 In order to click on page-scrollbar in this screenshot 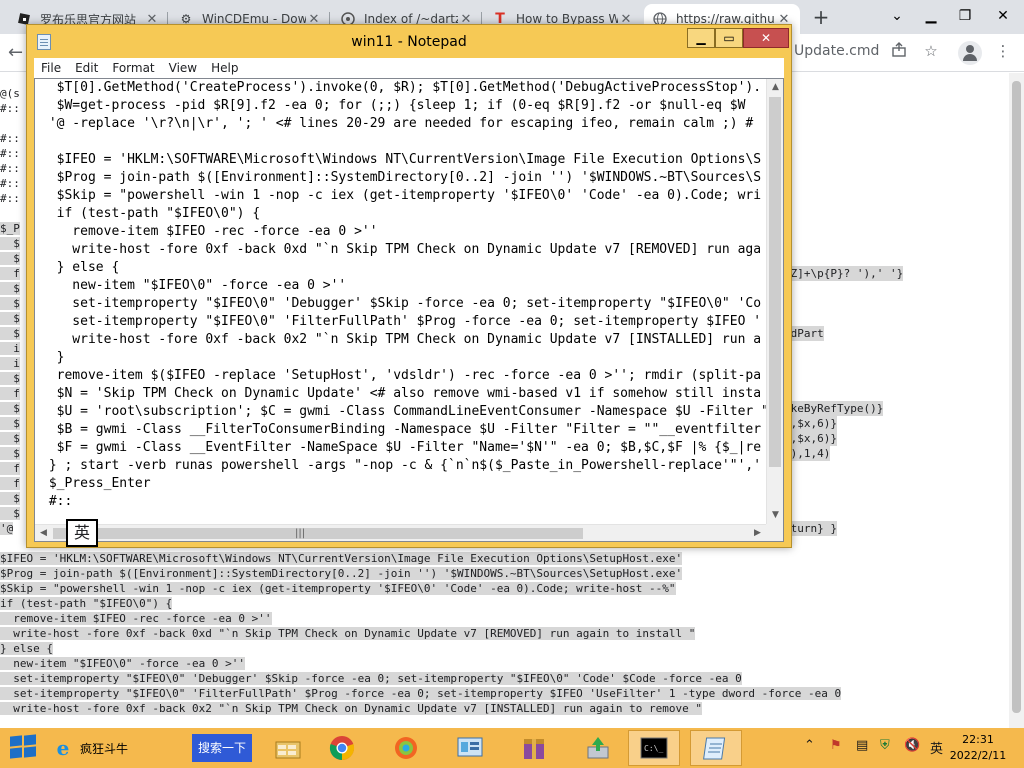, I will do `click(1016, 400)`.